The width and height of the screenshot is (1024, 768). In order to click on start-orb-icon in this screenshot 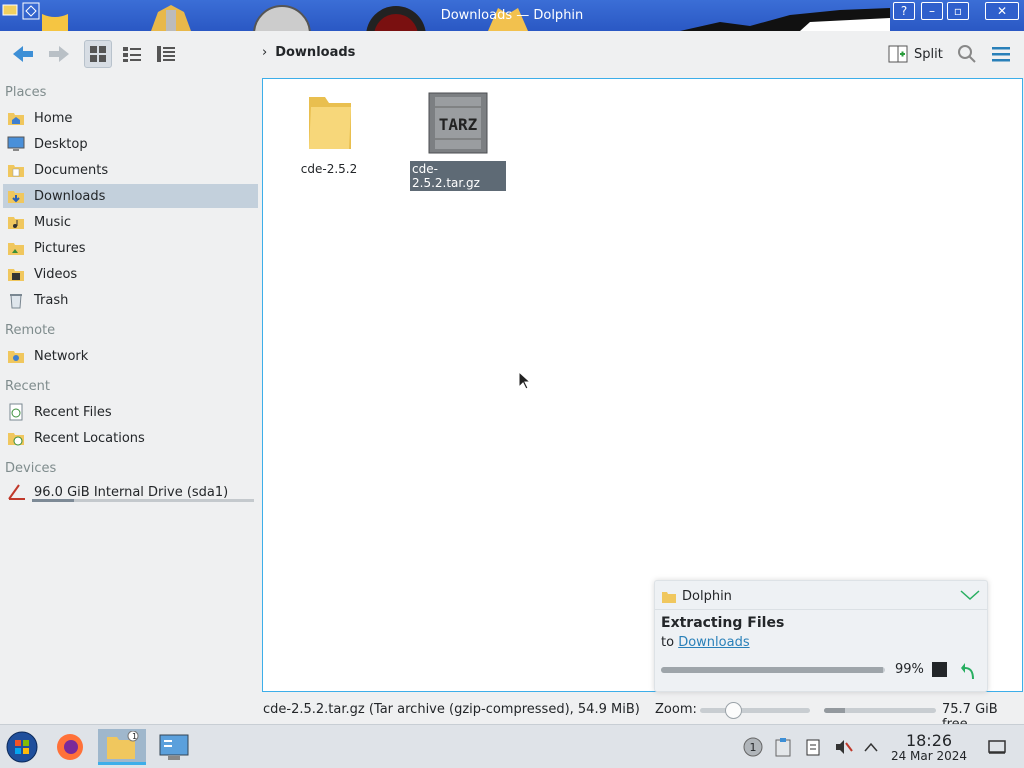, I will do `click(22, 747)`.